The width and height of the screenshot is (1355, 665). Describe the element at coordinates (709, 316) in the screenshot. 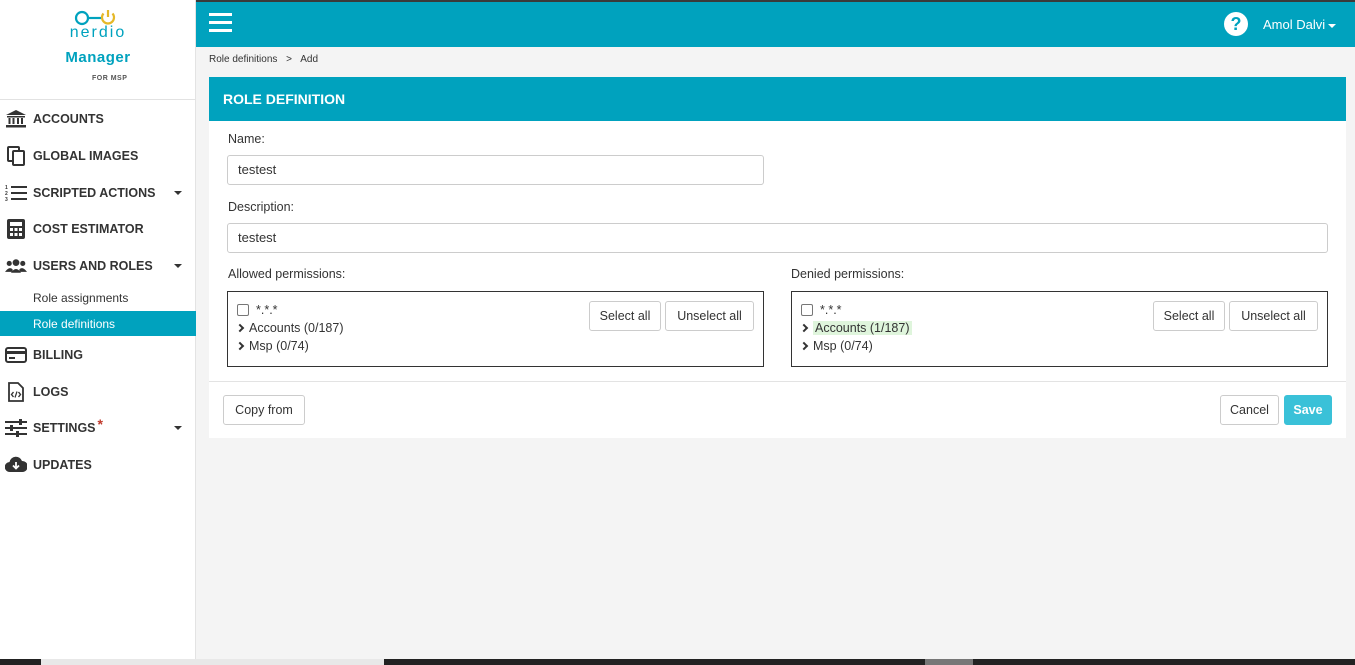

I see `allowed-unselect-all-button: Unselect all` at that location.